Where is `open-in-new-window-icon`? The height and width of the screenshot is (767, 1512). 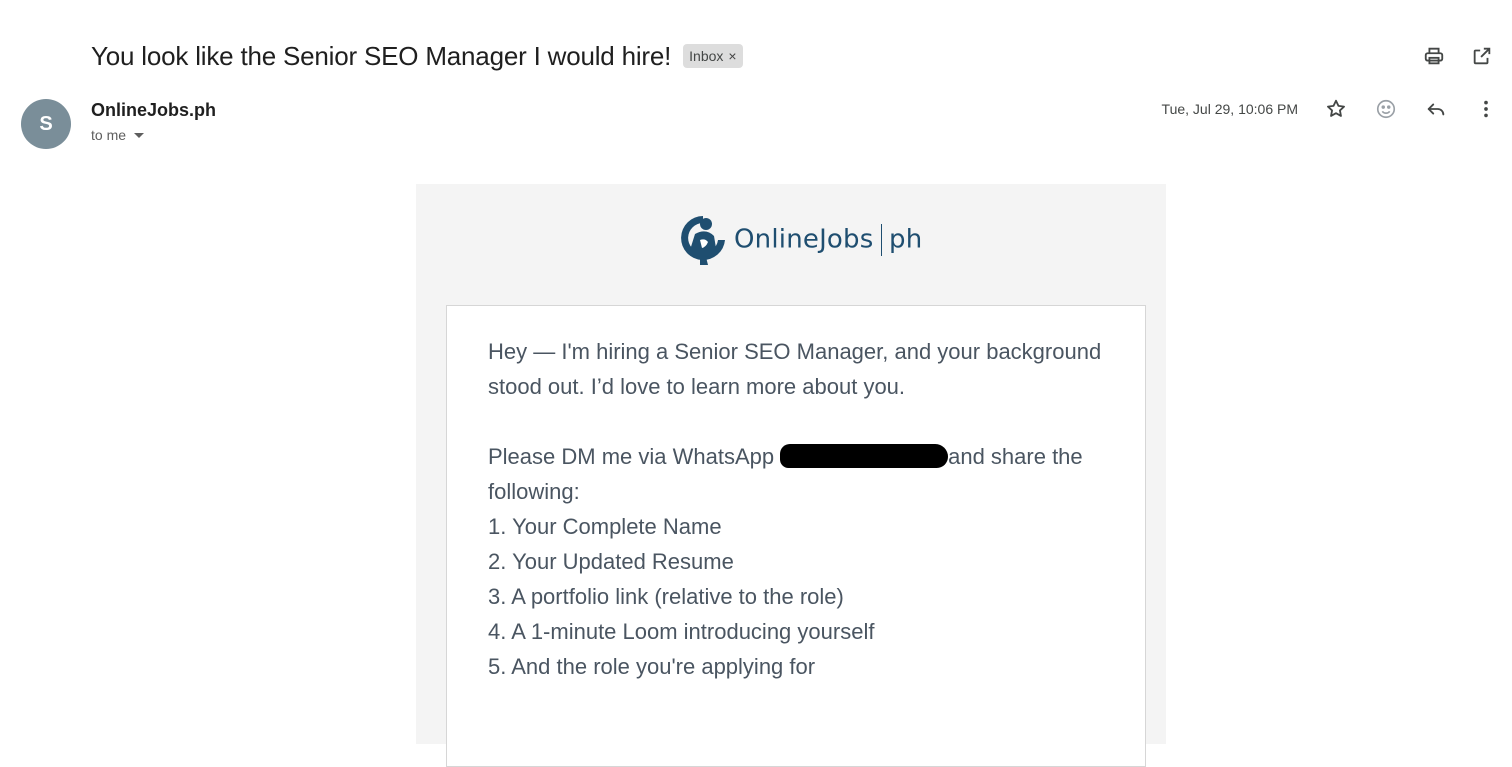
open-in-new-window-icon is located at coordinates (1482, 56).